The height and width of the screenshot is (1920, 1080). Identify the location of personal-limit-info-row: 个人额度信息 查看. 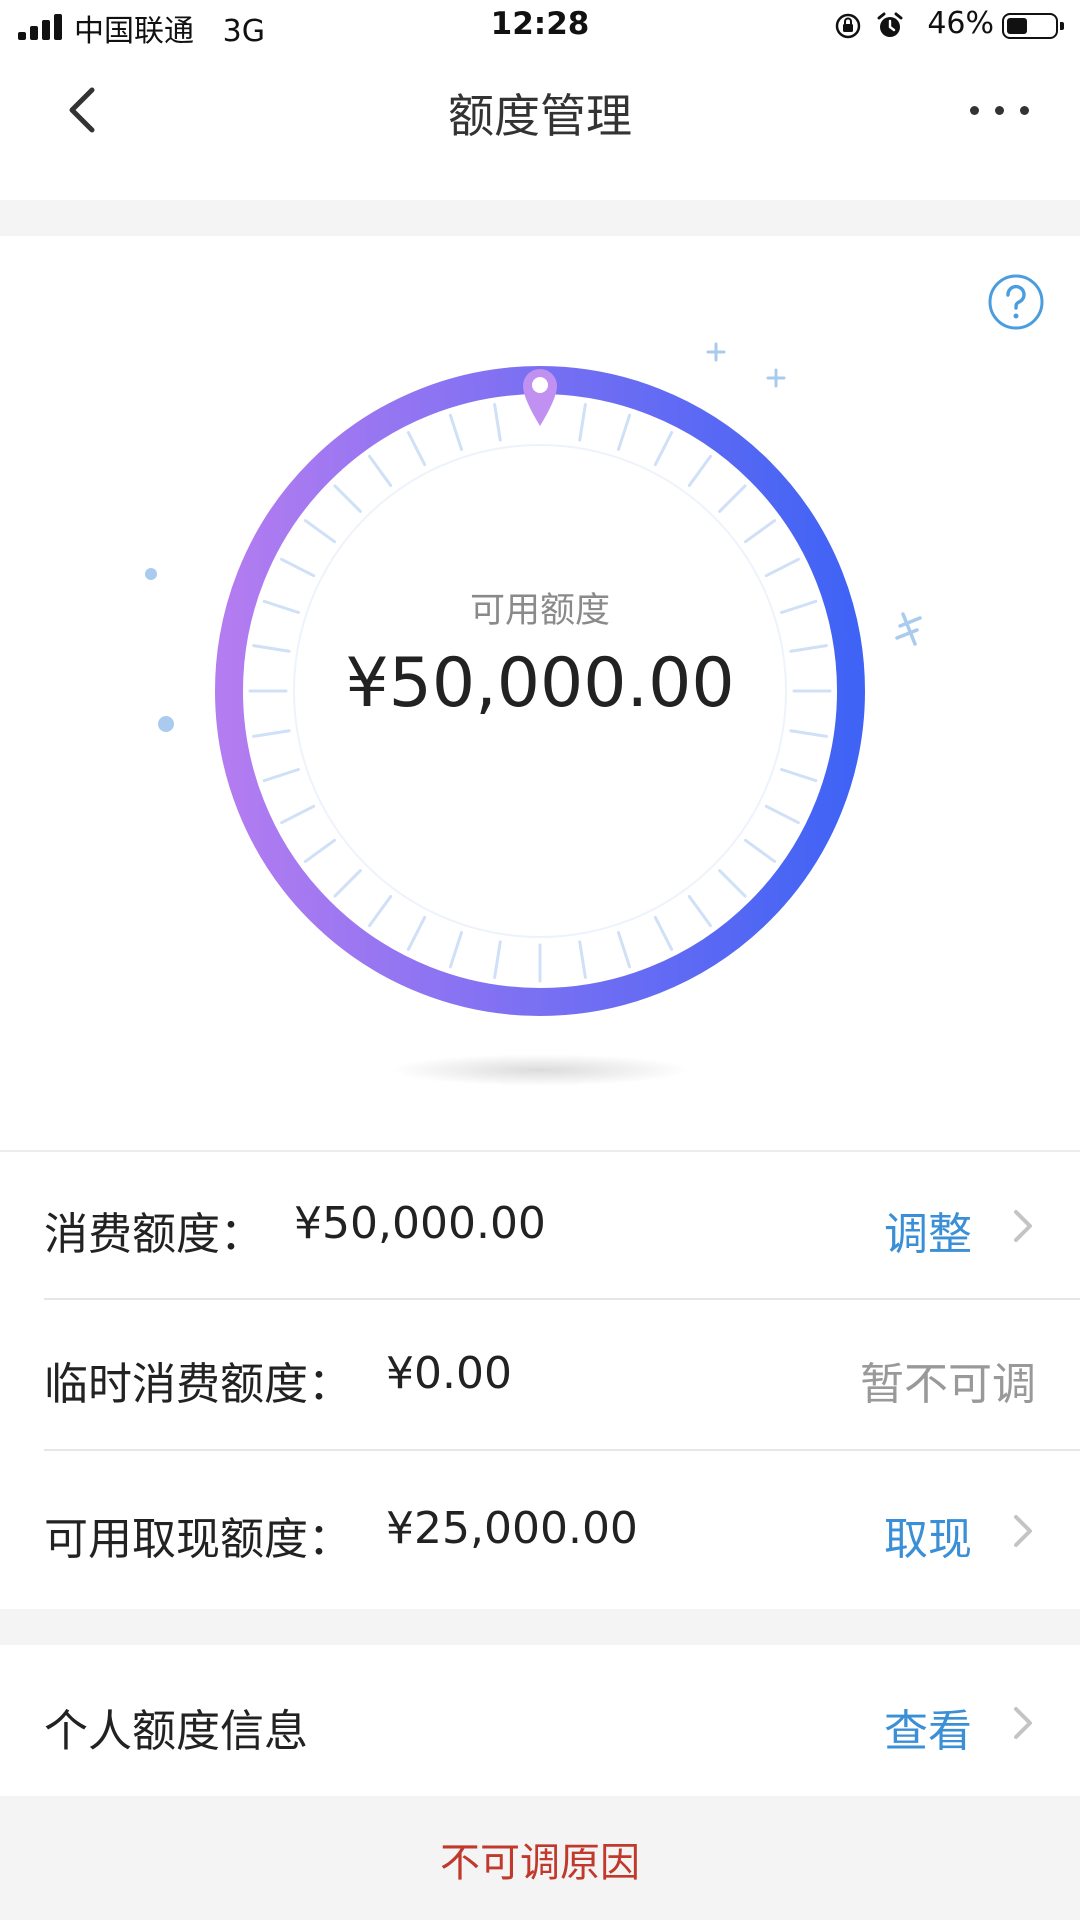
(540, 1720).